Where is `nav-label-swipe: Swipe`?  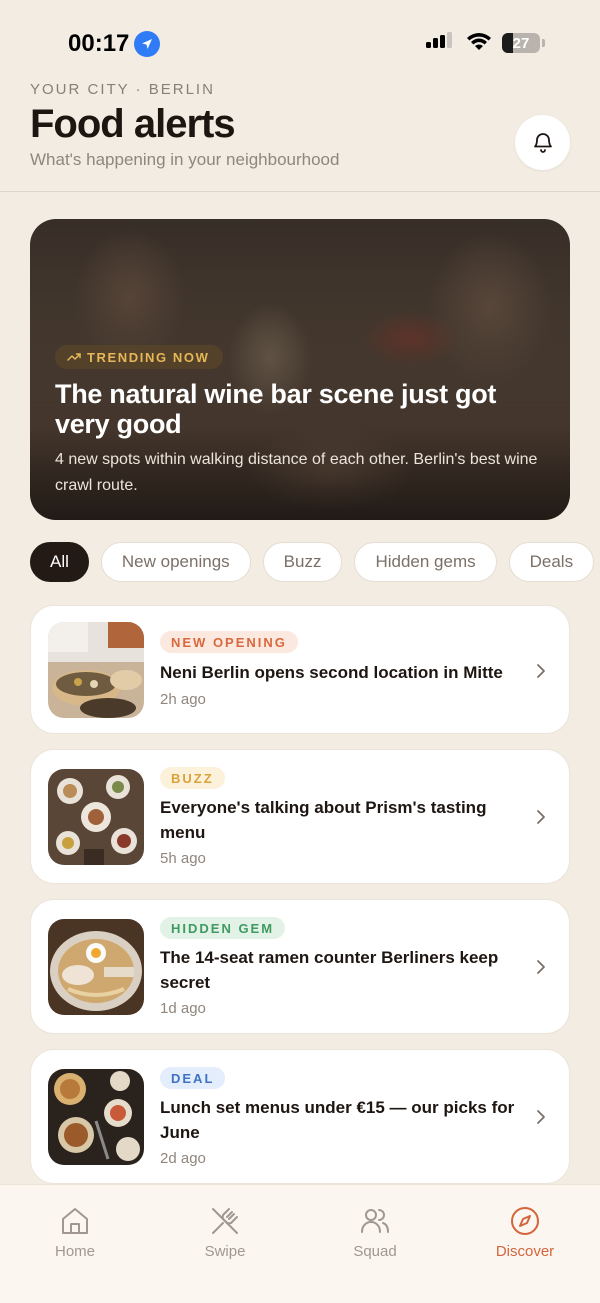
nav-label-swipe: Swipe is located at coordinates (225, 1251).